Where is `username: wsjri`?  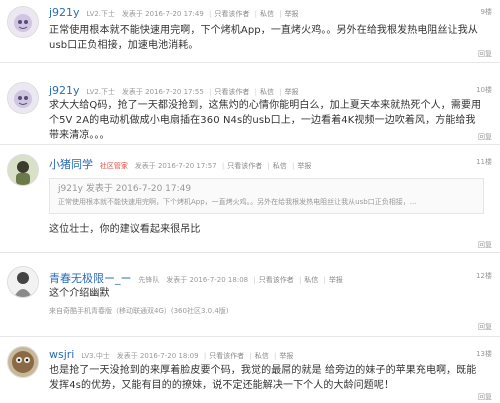
username: wsjri is located at coordinates (61, 354).